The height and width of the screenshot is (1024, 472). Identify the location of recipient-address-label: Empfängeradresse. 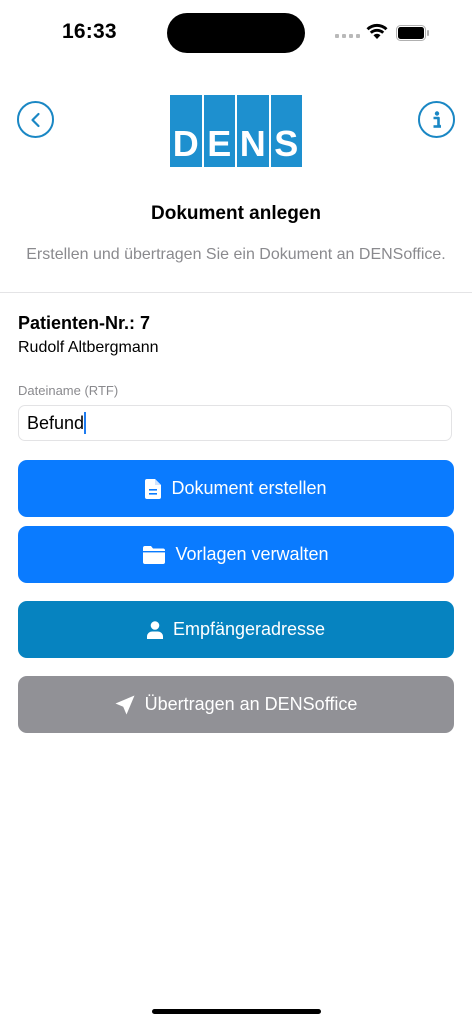
(249, 629).